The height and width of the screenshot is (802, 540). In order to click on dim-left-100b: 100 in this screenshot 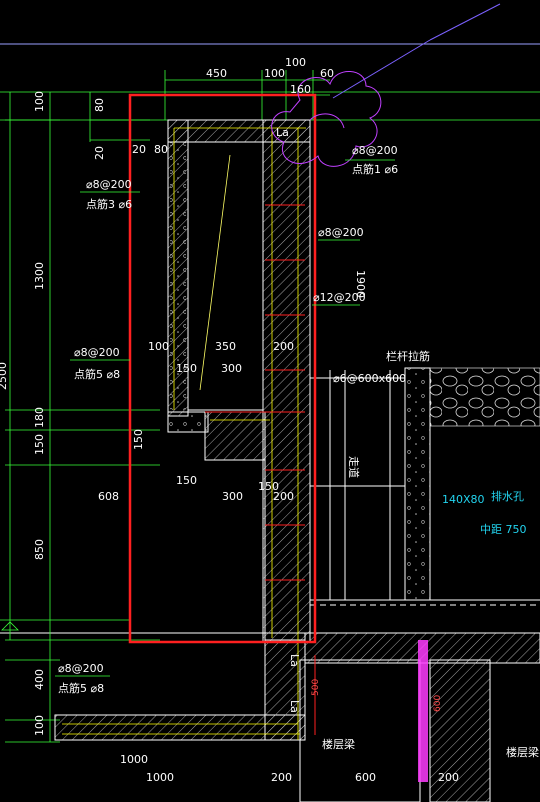, I will do `click(39, 725)`.